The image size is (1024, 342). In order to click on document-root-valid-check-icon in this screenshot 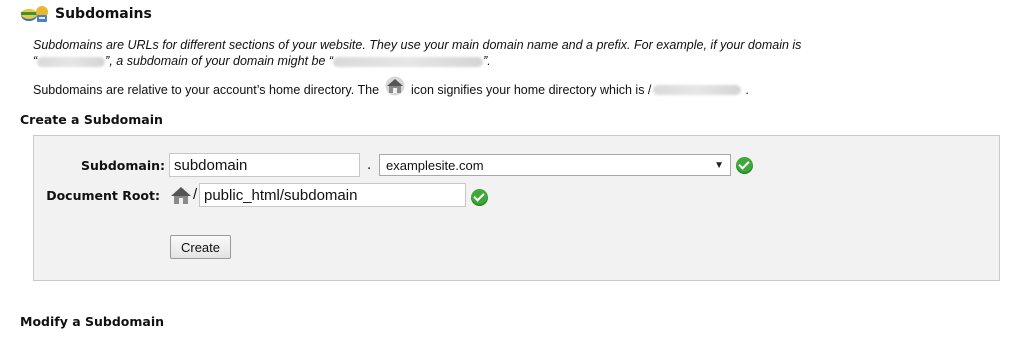, I will do `click(479, 197)`.